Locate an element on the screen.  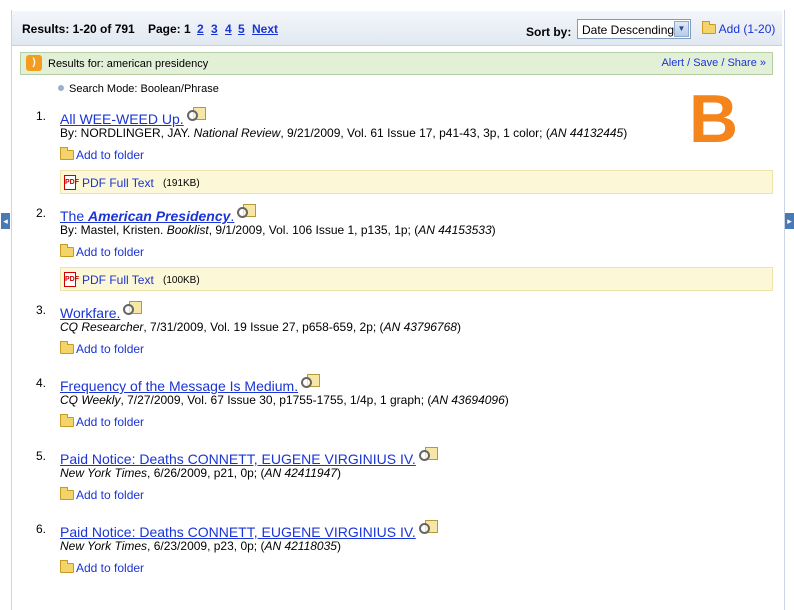
result-details: , 6/26/2009, p21, 0p; ( is located at coordinates (206, 473).